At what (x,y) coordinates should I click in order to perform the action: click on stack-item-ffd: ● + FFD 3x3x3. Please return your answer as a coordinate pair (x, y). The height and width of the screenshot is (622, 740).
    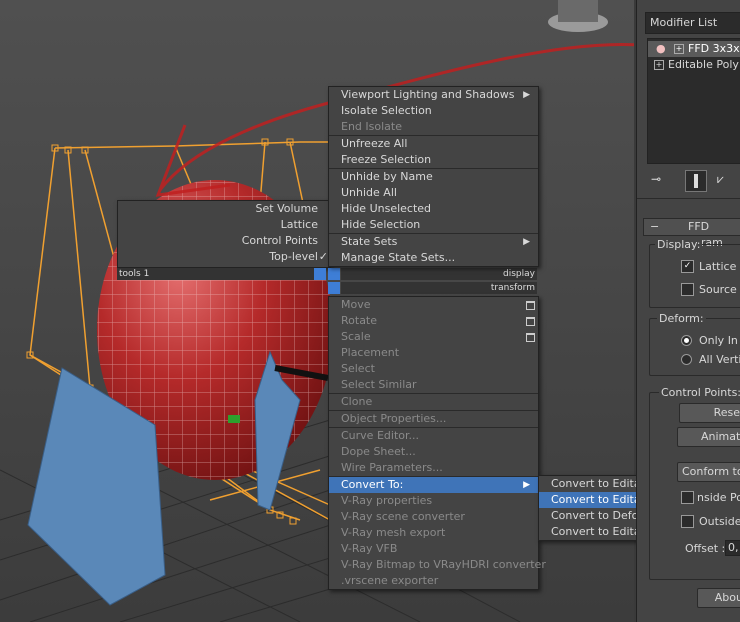
    Looking at the image, I should click on (694, 49).